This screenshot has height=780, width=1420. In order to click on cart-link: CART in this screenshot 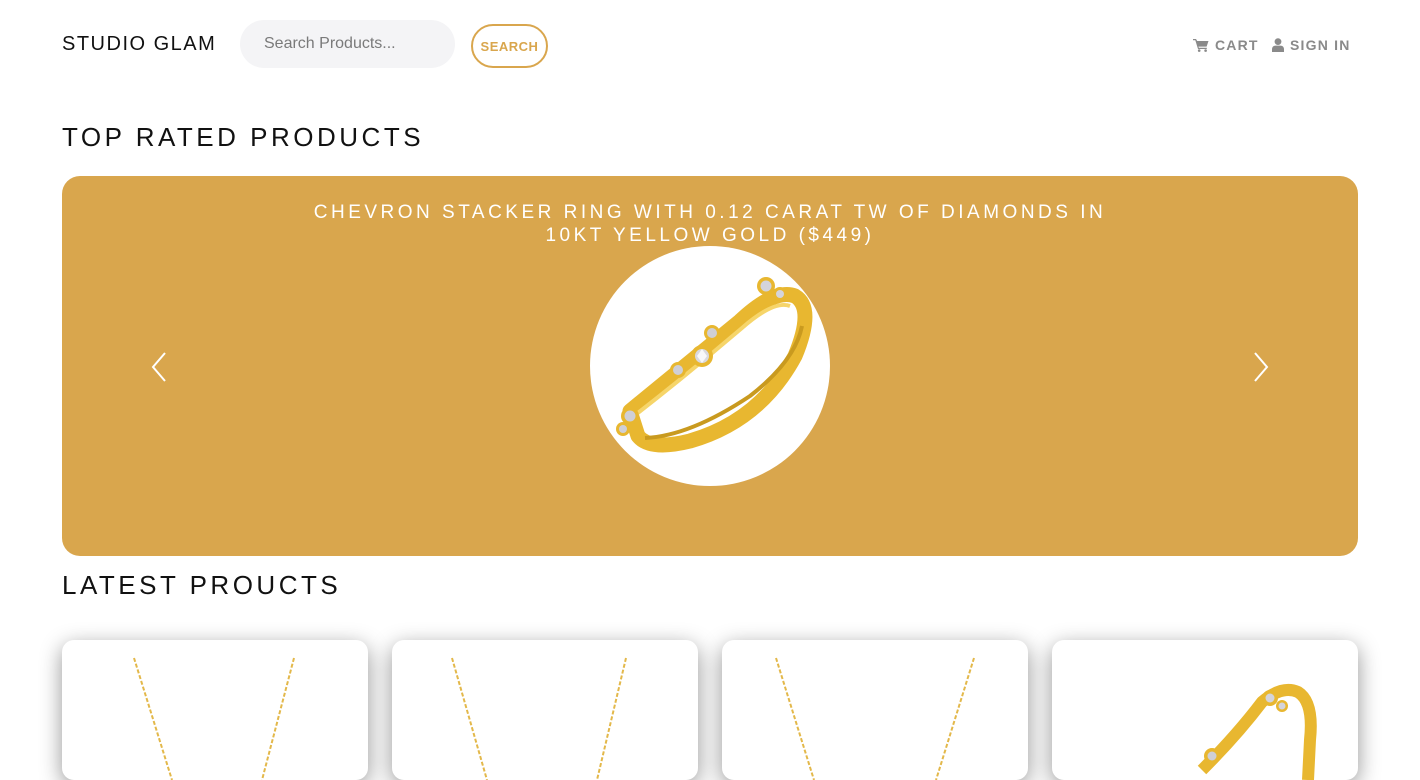, I will do `click(1226, 45)`.